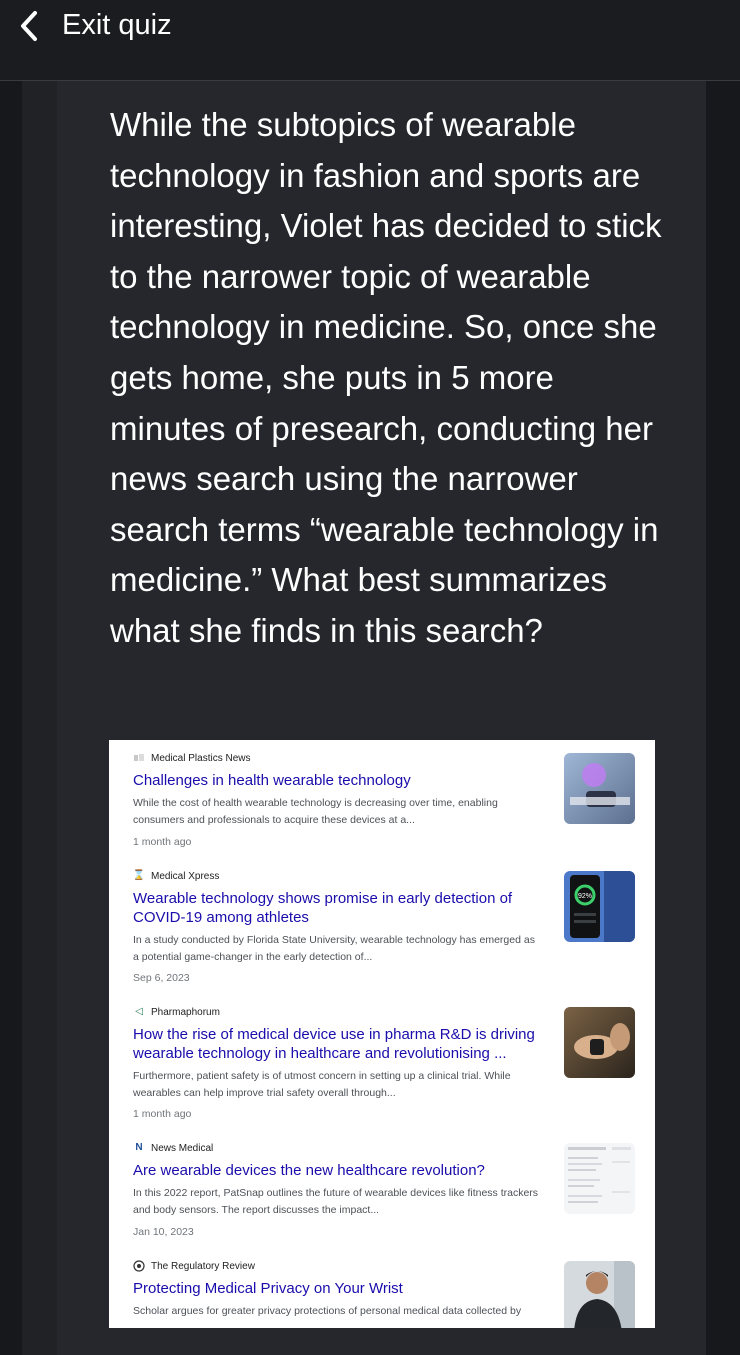 This screenshot has width=740, height=1355. I want to click on thumb-percent-label: 92%, so click(585, 896).